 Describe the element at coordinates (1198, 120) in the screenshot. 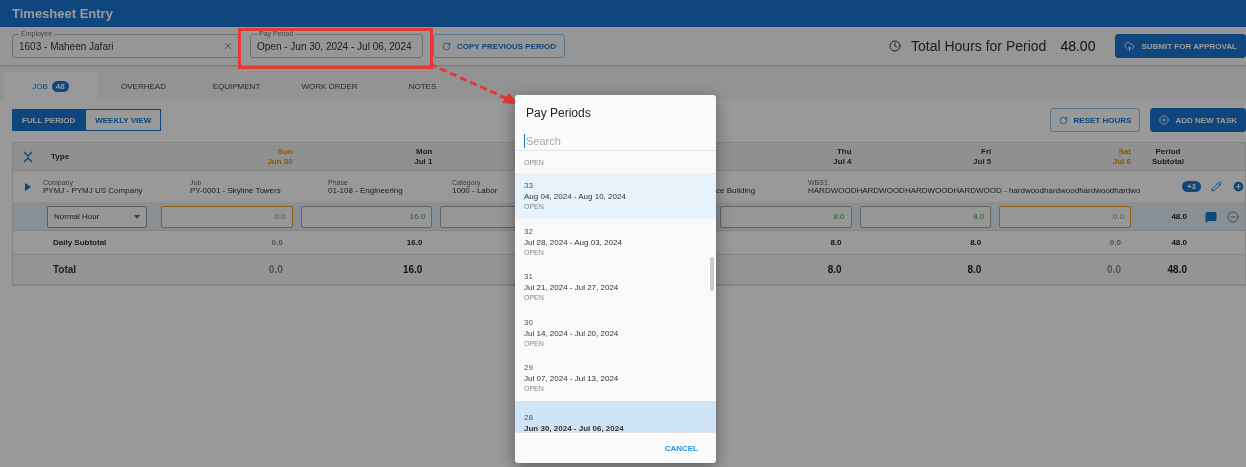

I see `add-task-button: ADD NEW TASK` at that location.